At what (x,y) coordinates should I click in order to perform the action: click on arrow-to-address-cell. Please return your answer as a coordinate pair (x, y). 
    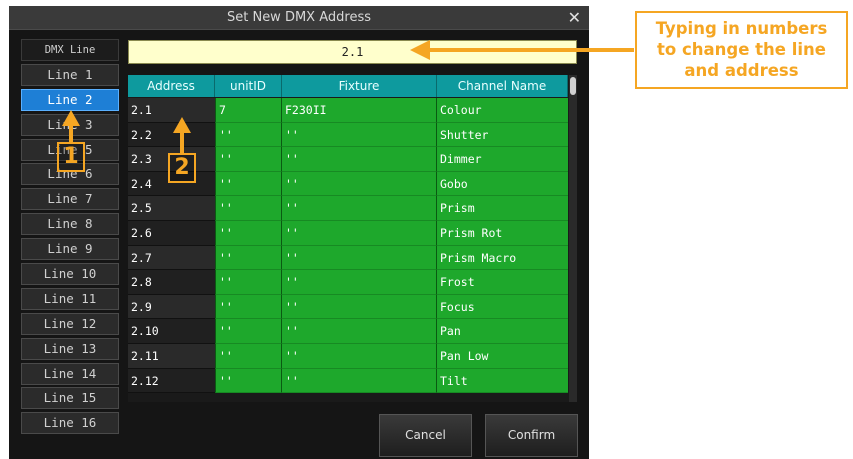
    Looking at the image, I should click on (182, 135).